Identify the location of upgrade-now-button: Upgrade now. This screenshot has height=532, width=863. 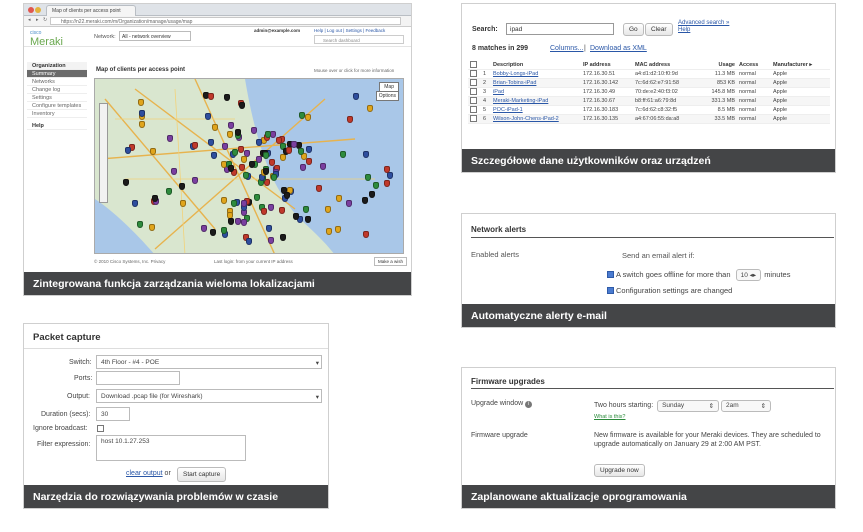
(619, 470).